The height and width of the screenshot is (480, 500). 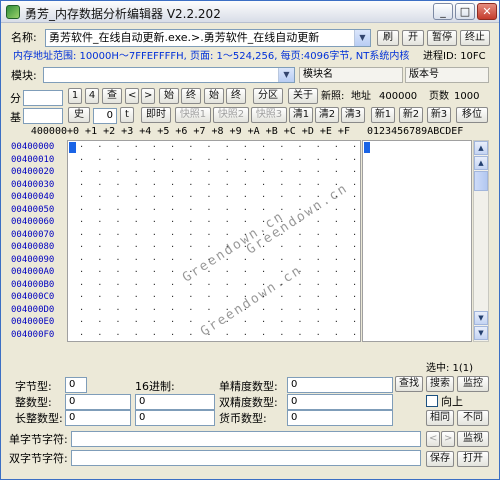 What do you see at coordinates (148, 96) in the screenshot?
I see `next-button: >` at bounding box center [148, 96].